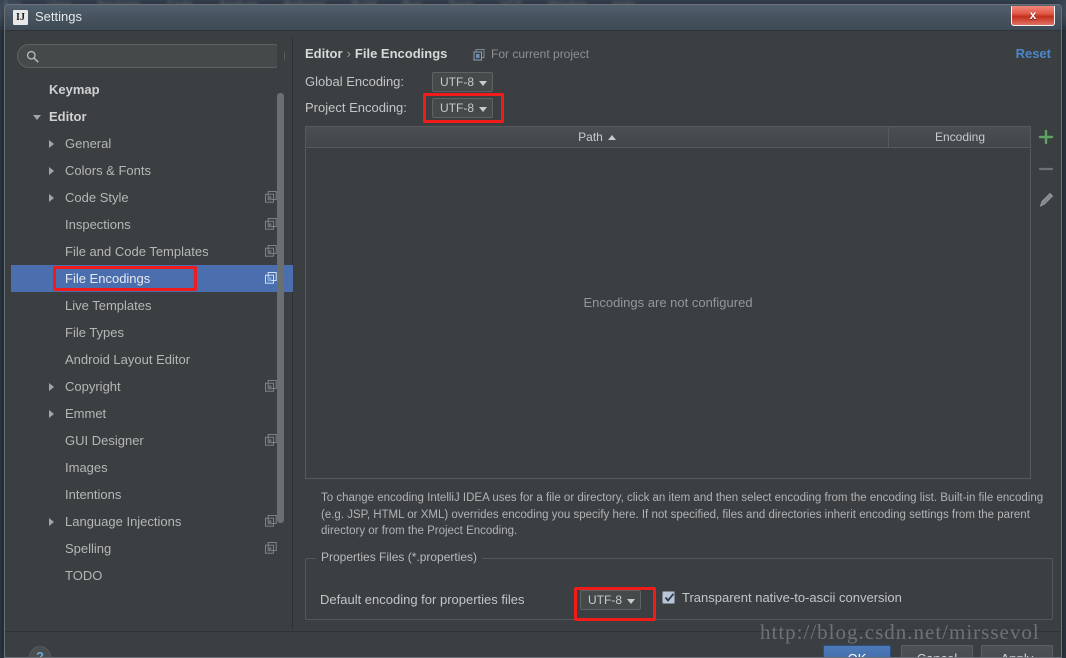 The image size is (1066, 658). What do you see at coordinates (533, 18) in the screenshot?
I see `dialog-titlebar: IJ Settings x` at bounding box center [533, 18].